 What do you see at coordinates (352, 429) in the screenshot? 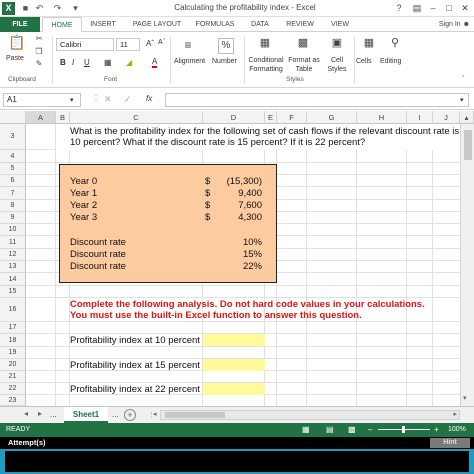
I see `page-break-view-icon: ▩` at bounding box center [352, 429].